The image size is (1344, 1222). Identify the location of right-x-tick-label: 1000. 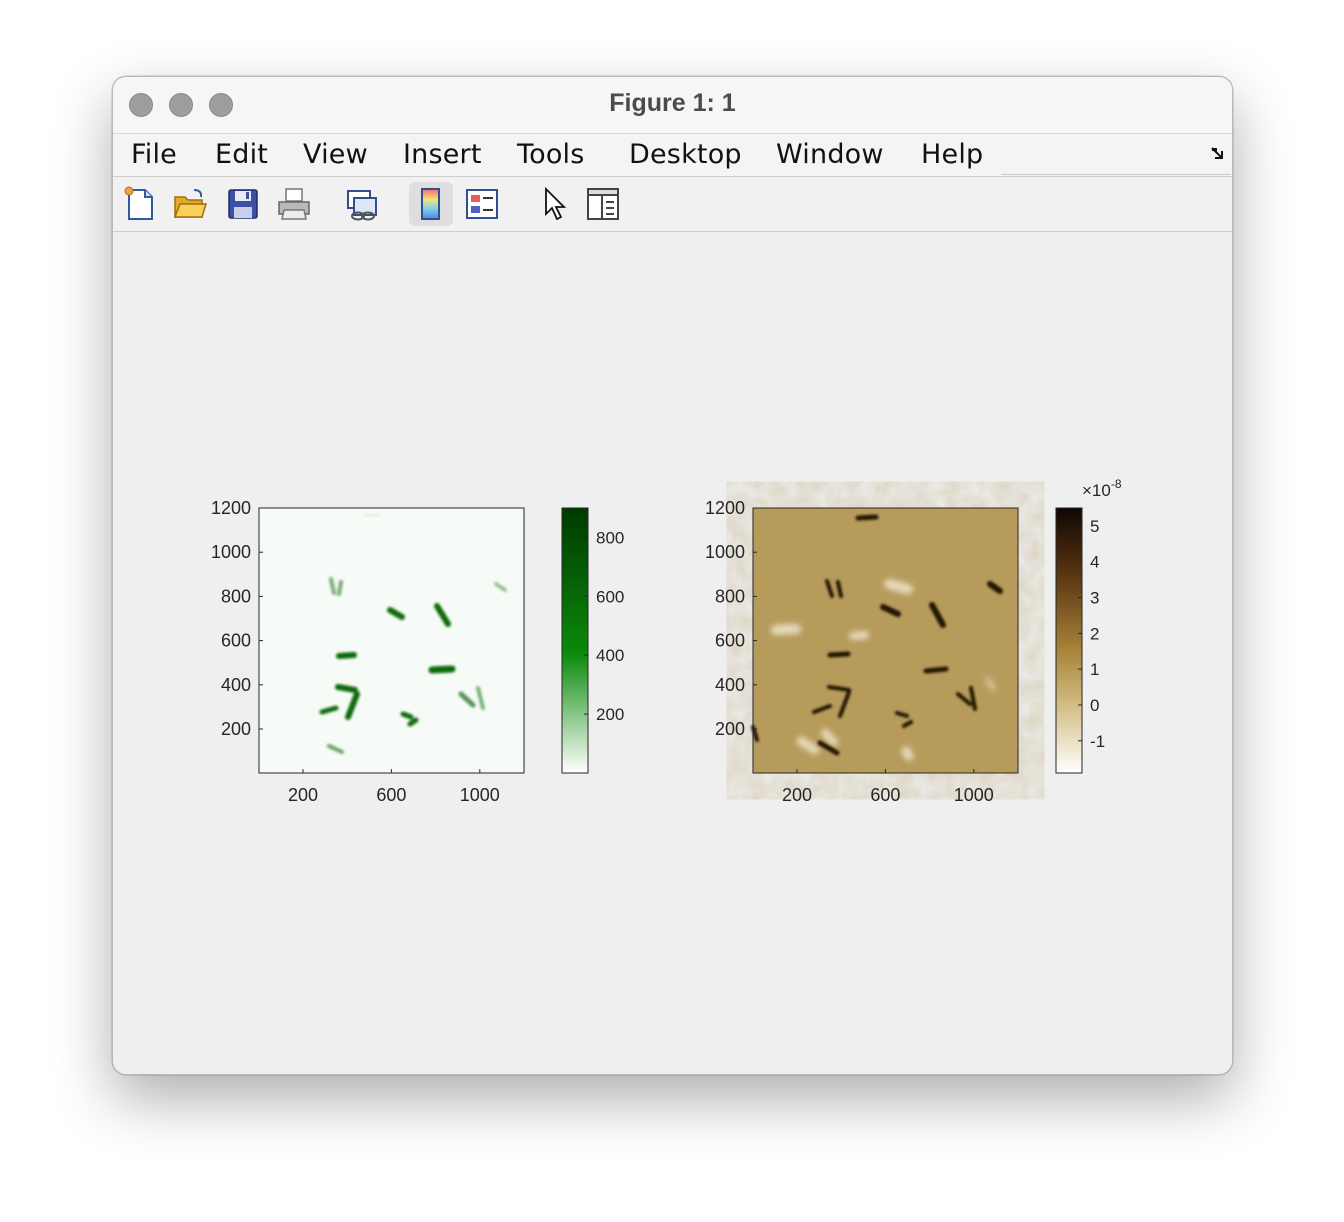
(974, 795).